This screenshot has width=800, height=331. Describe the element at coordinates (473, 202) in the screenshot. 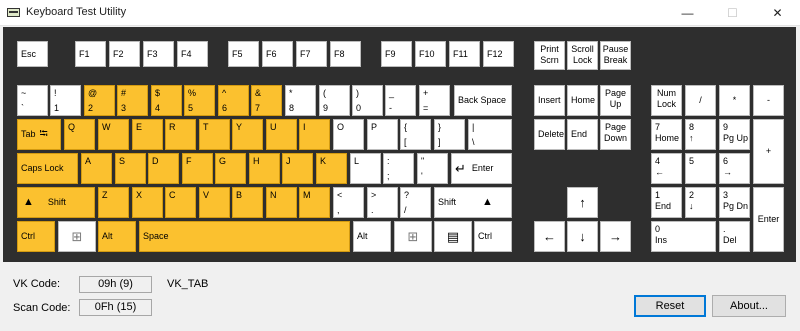

I see `key-right-shift: Shift ▲` at that location.